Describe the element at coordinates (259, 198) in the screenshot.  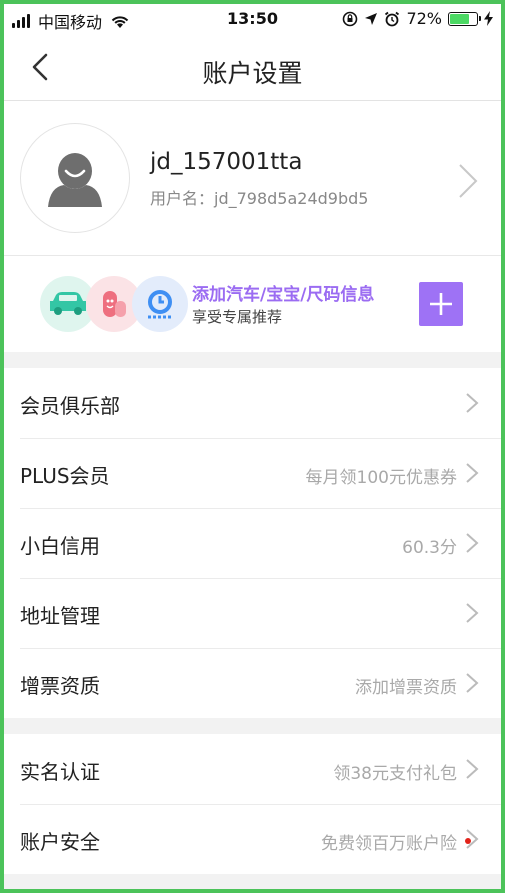
I see `user-id-label: 用户名：jd_798d5a24d9bd5` at that location.